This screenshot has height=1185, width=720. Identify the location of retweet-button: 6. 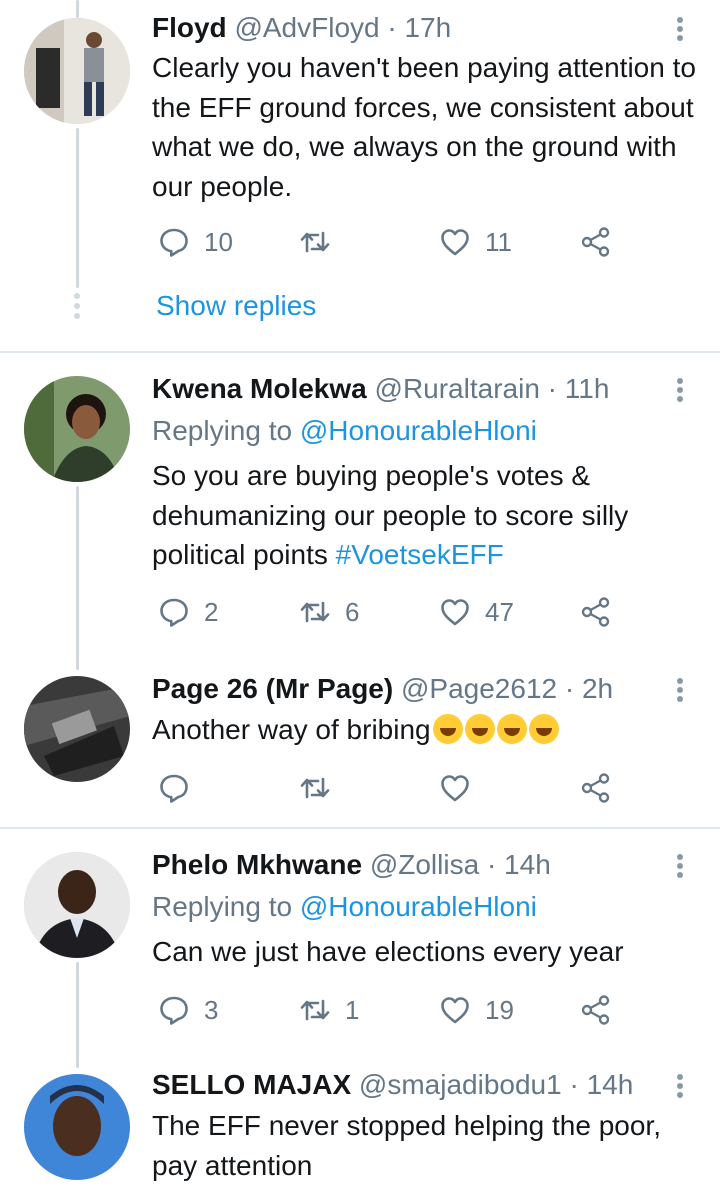
(329, 612).